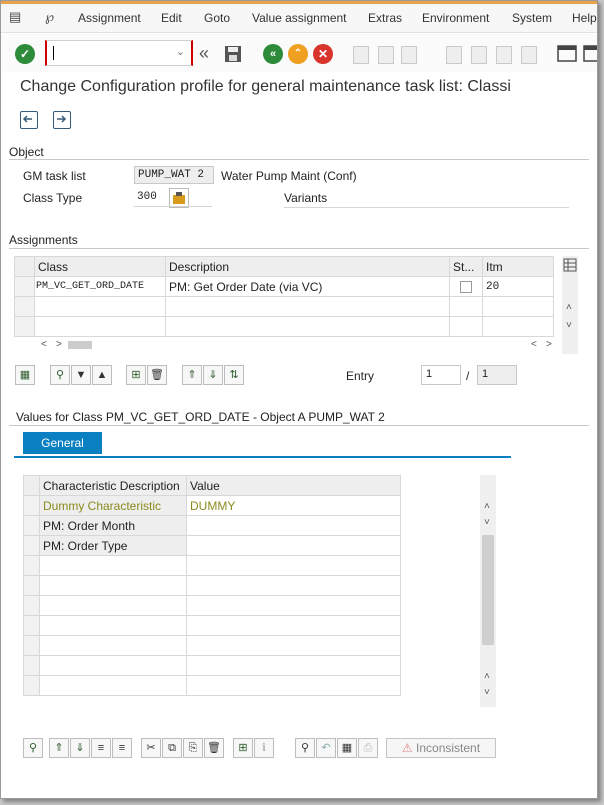 Image resolution: width=604 pixels, height=805 pixels. I want to click on characteristic-cell: PM: Order Type, so click(113, 545).